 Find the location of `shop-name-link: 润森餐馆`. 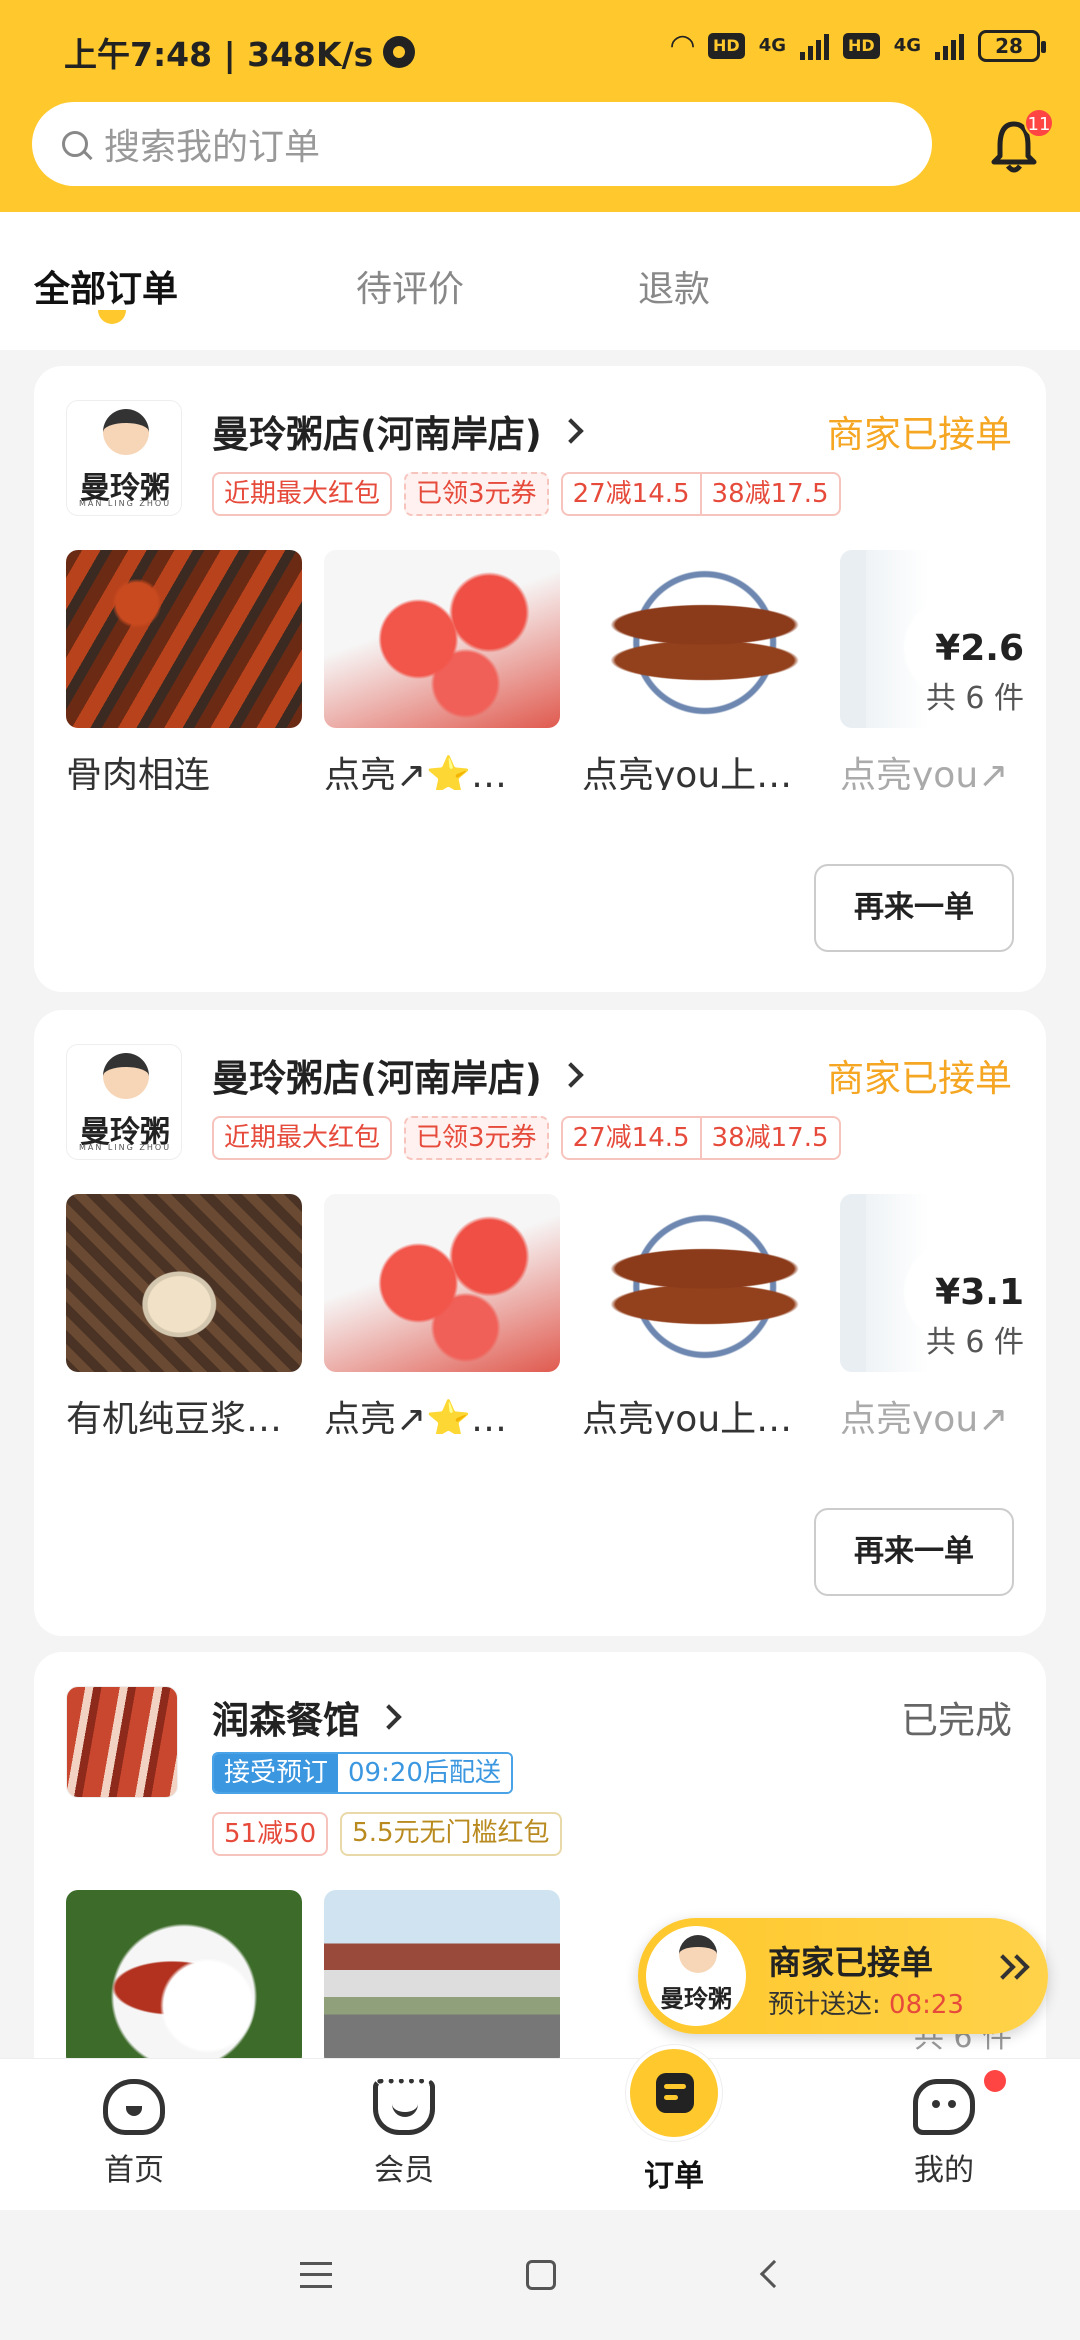

shop-name-link: 润森餐馆 is located at coordinates (307, 1717).